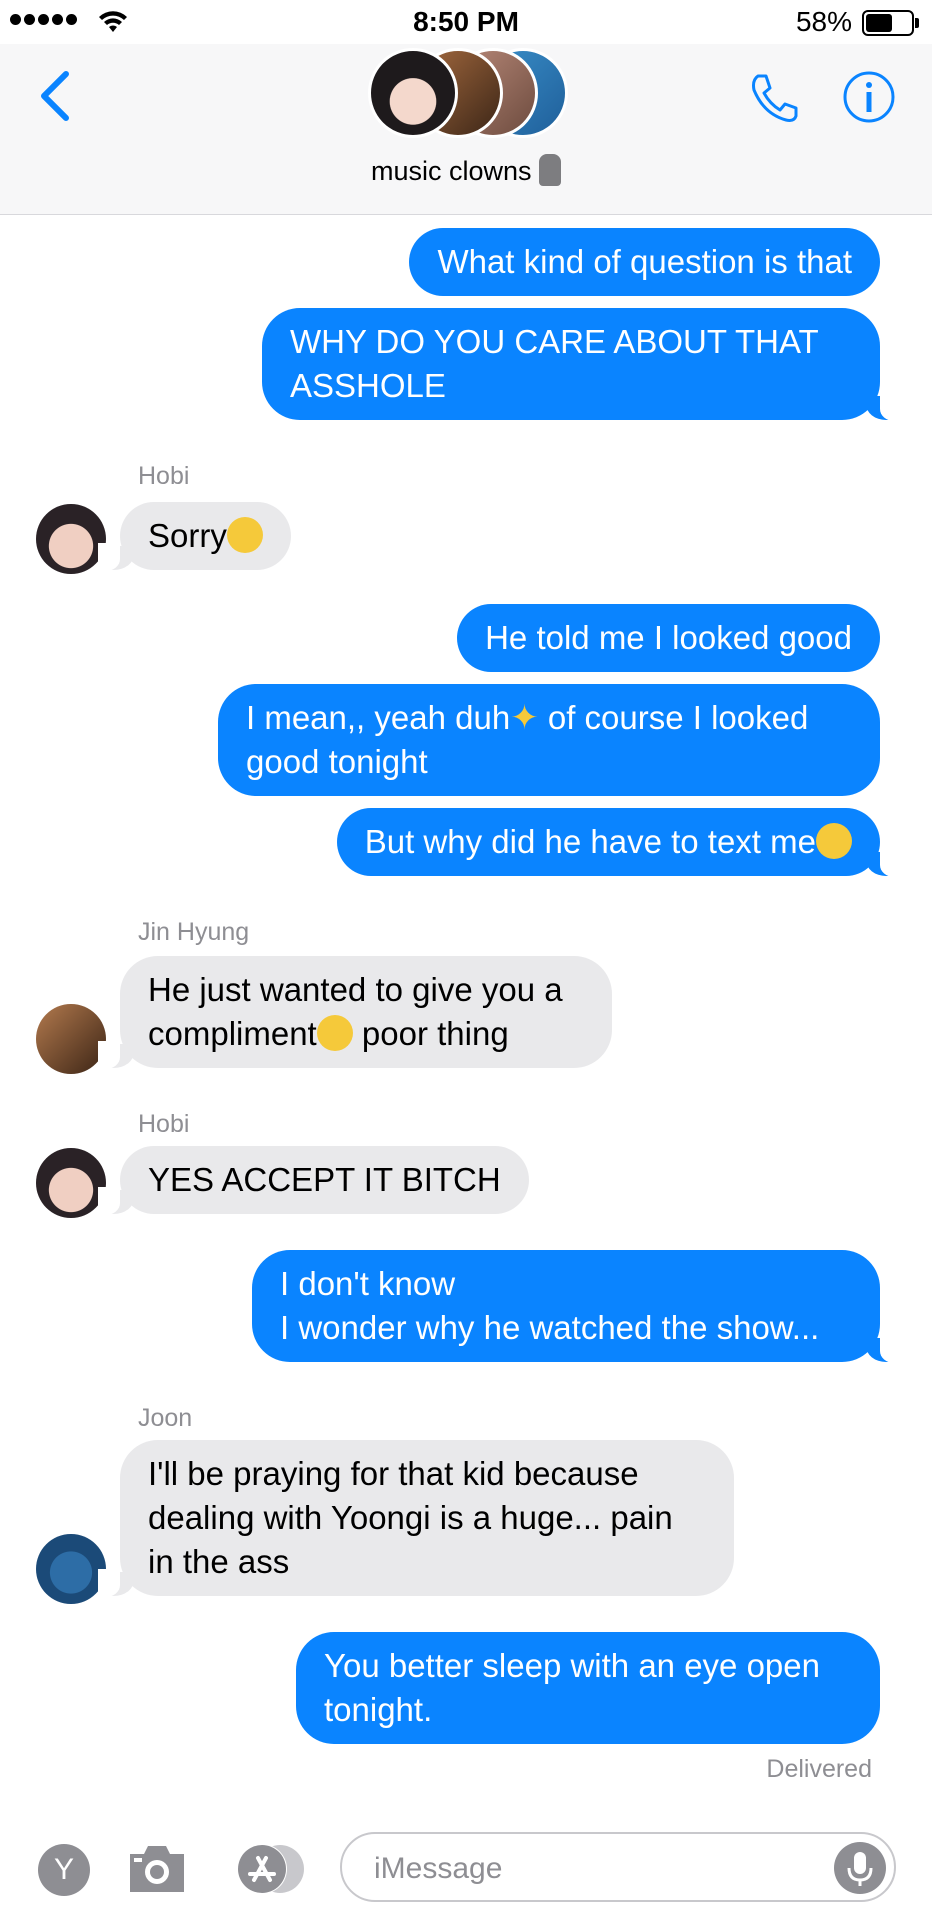  Describe the element at coordinates (890, 23) in the screenshot. I see `battery-icon` at that location.